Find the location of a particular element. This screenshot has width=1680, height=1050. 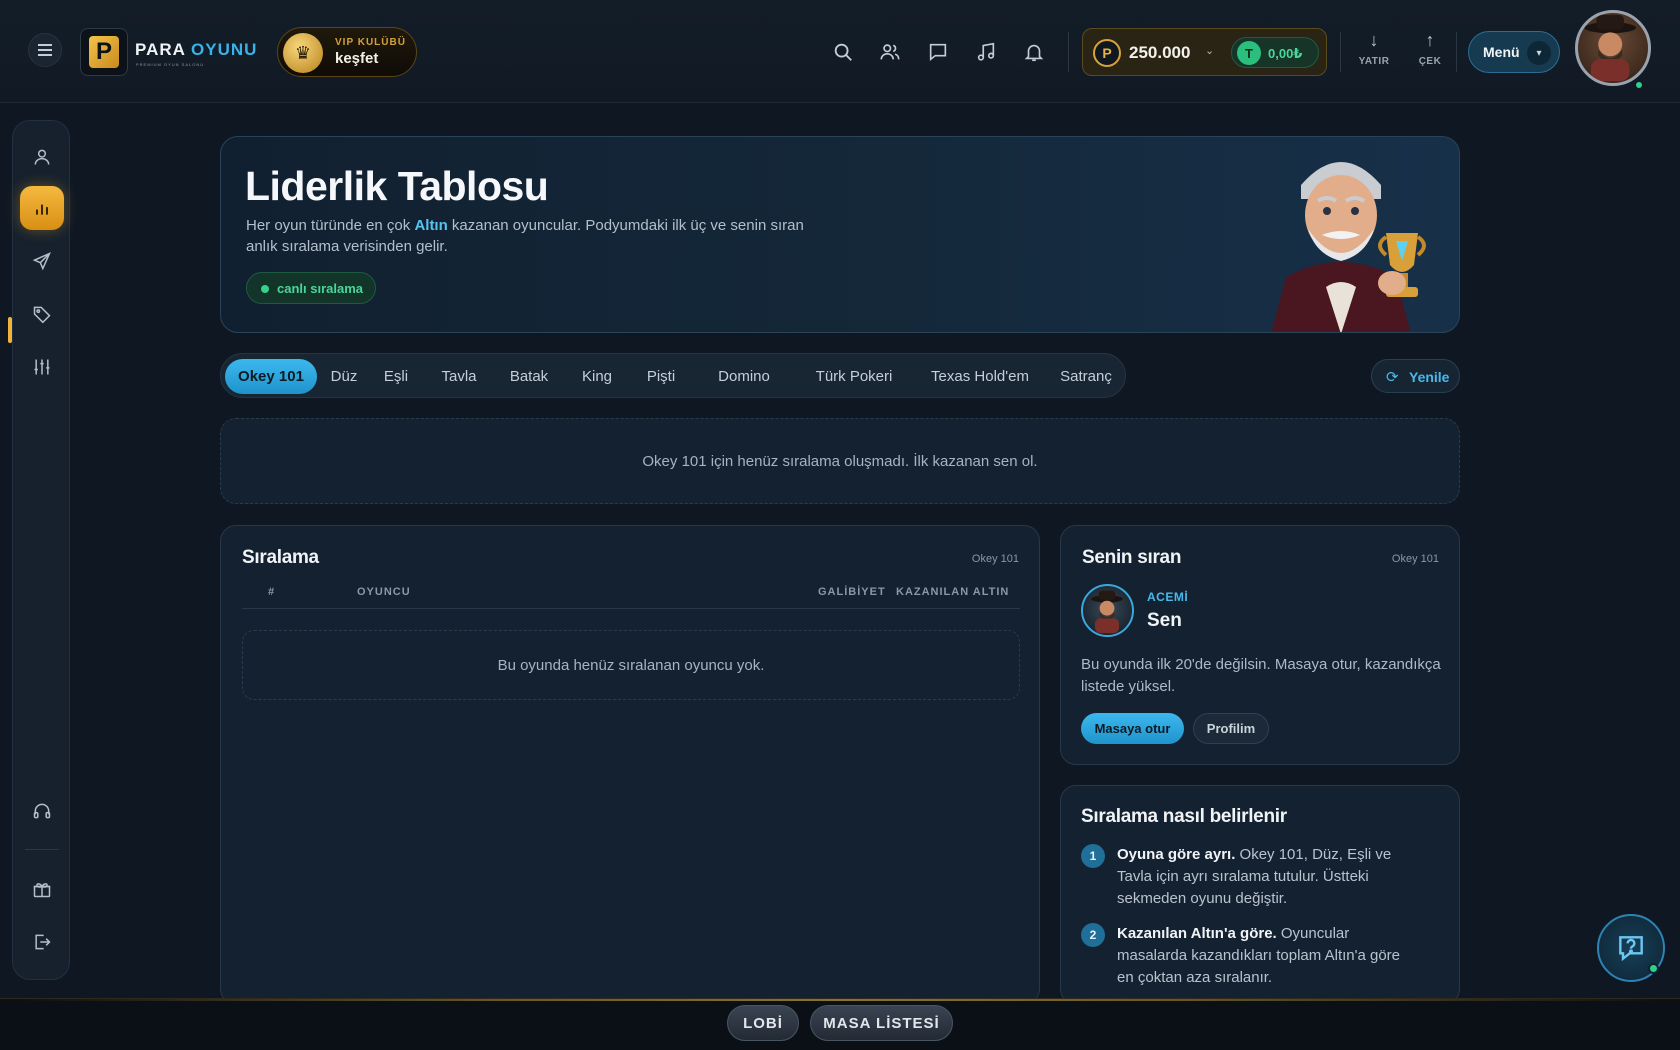

tl-coin-icon: T is located at coordinates (1249, 53).